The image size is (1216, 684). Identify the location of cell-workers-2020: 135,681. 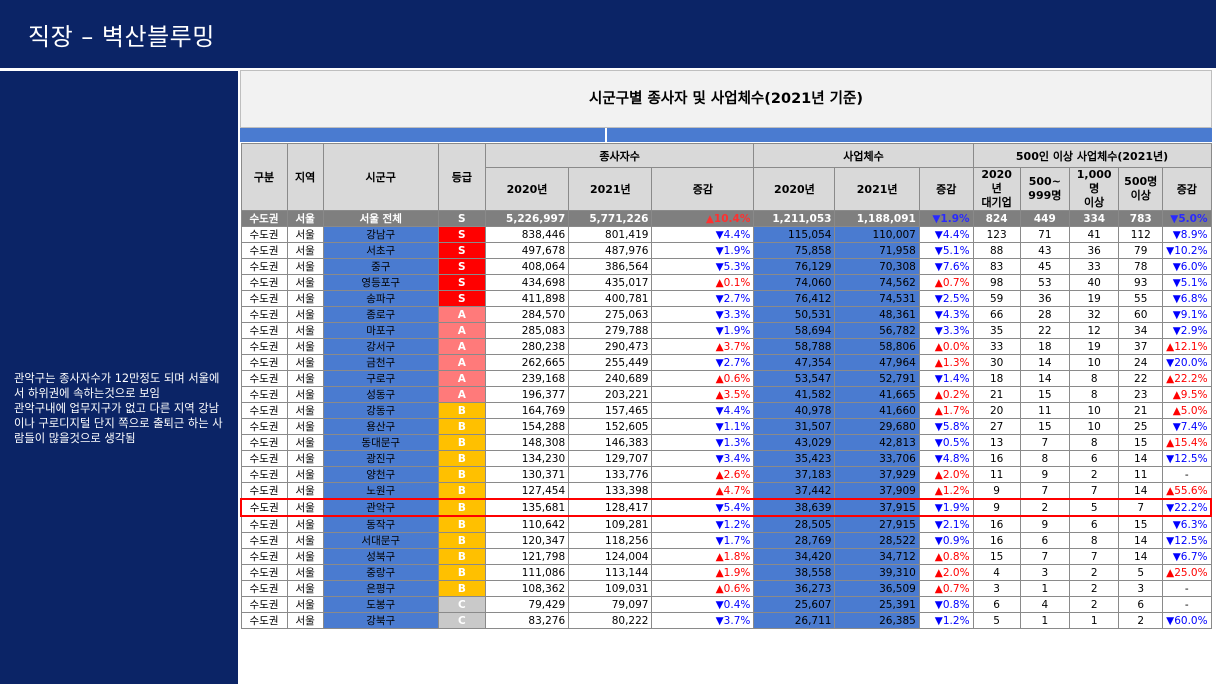
(527, 507).